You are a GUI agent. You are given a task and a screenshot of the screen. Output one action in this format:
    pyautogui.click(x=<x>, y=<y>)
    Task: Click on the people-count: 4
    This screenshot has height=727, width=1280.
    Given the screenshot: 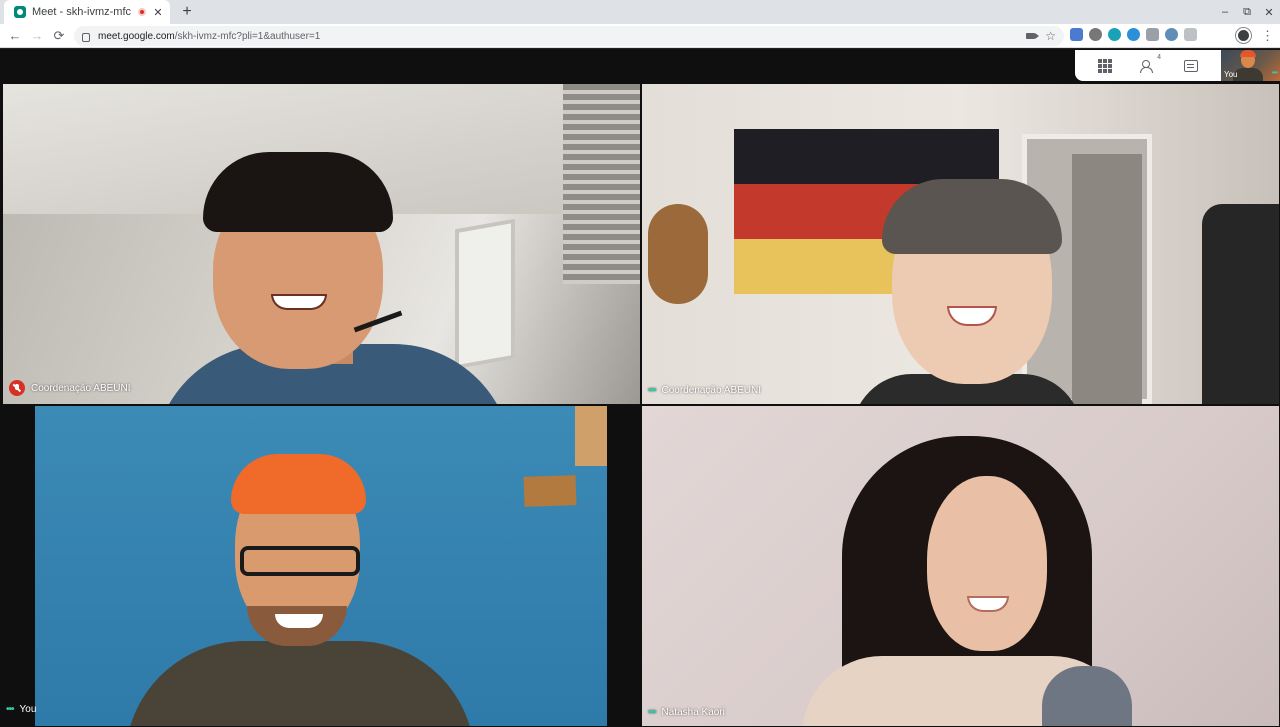 What is the action you would take?
    pyautogui.click(x=1159, y=57)
    